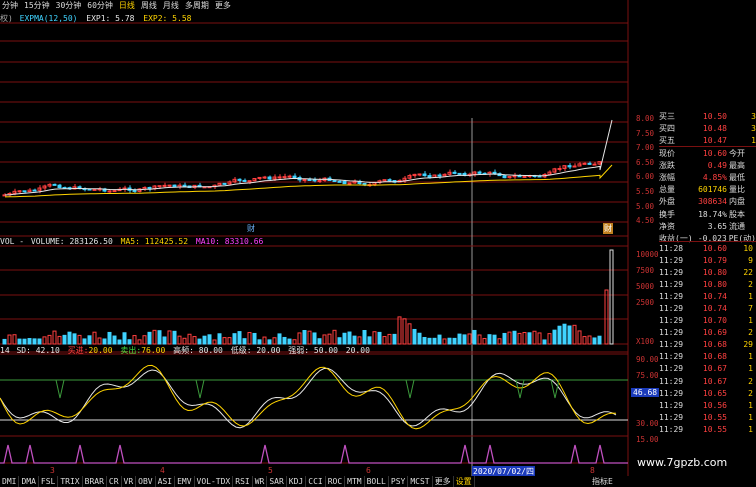  I want to click on tab-20: MCST, so click(420, 481).